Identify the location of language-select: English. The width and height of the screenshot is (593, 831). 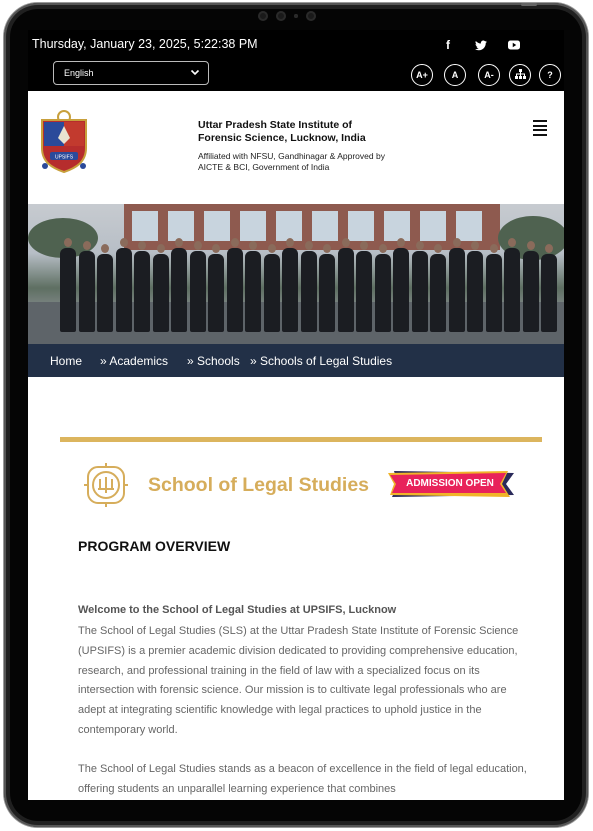
(131, 73).